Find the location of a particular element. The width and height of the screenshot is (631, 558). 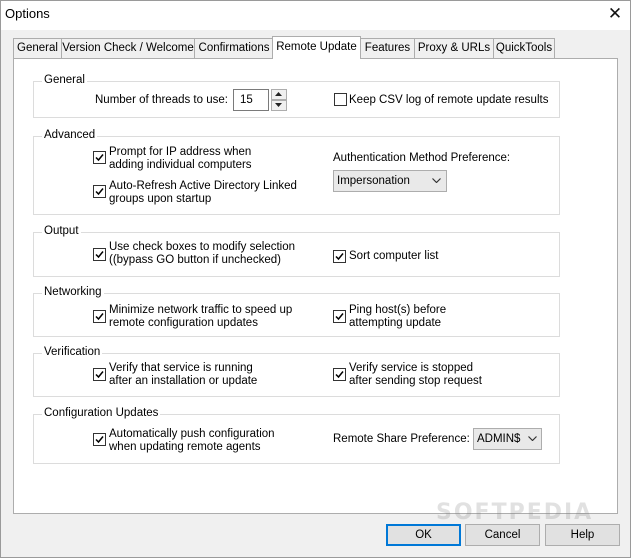

arrow-down-icon is located at coordinates (278, 105).